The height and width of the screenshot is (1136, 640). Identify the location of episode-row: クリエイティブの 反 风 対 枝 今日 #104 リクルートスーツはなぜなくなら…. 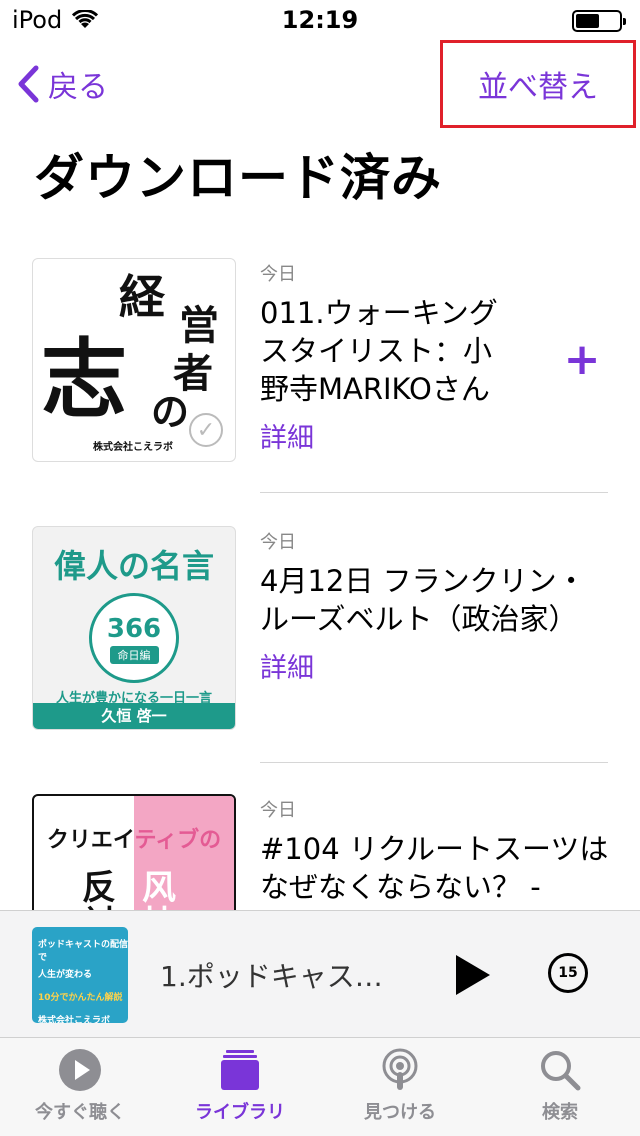
(336, 852).